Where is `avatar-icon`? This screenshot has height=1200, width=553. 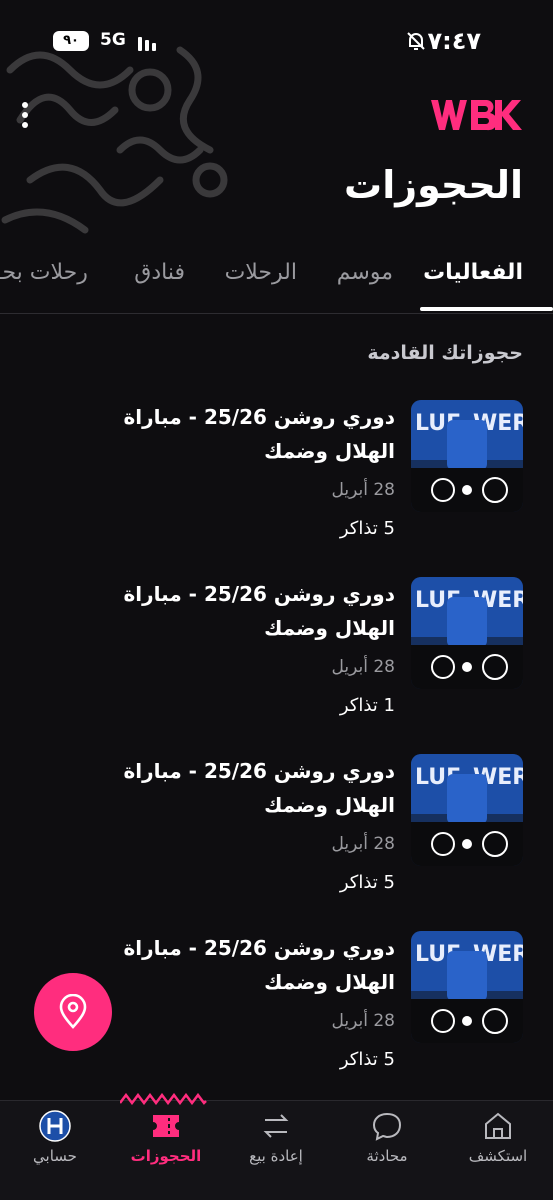 avatar-icon is located at coordinates (55, 1126).